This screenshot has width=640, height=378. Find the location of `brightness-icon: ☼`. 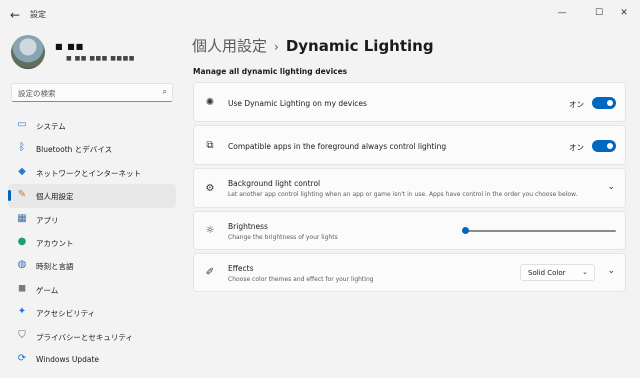

brightness-icon: ☼ is located at coordinates (210, 230).